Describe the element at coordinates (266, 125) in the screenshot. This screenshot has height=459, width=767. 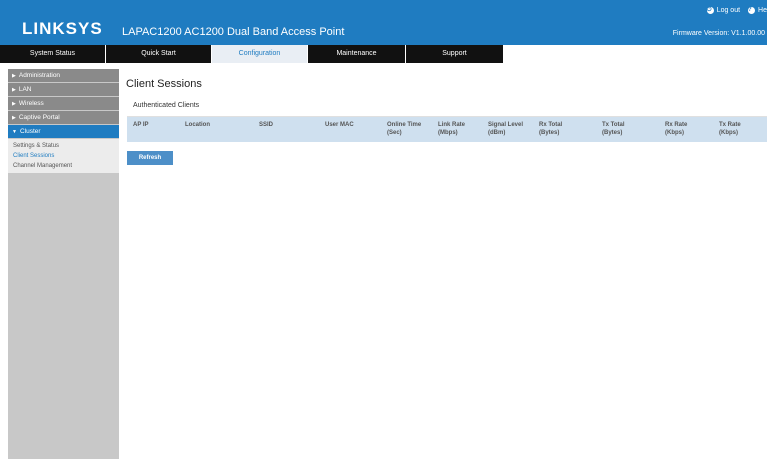
I see `column-header: SSID` at that location.